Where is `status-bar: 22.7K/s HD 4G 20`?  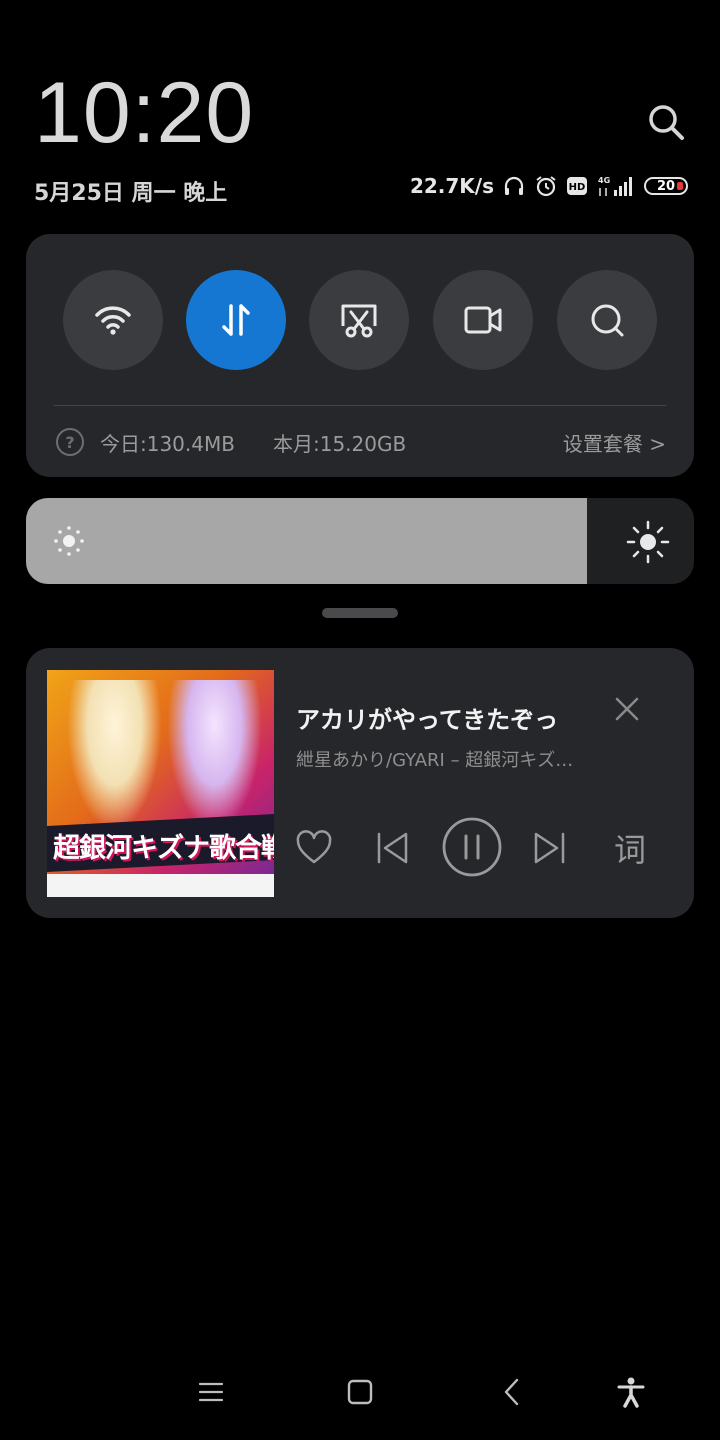 status-bar: 22.7K/s HD 4G 20 is located at coordinates (549, 186).